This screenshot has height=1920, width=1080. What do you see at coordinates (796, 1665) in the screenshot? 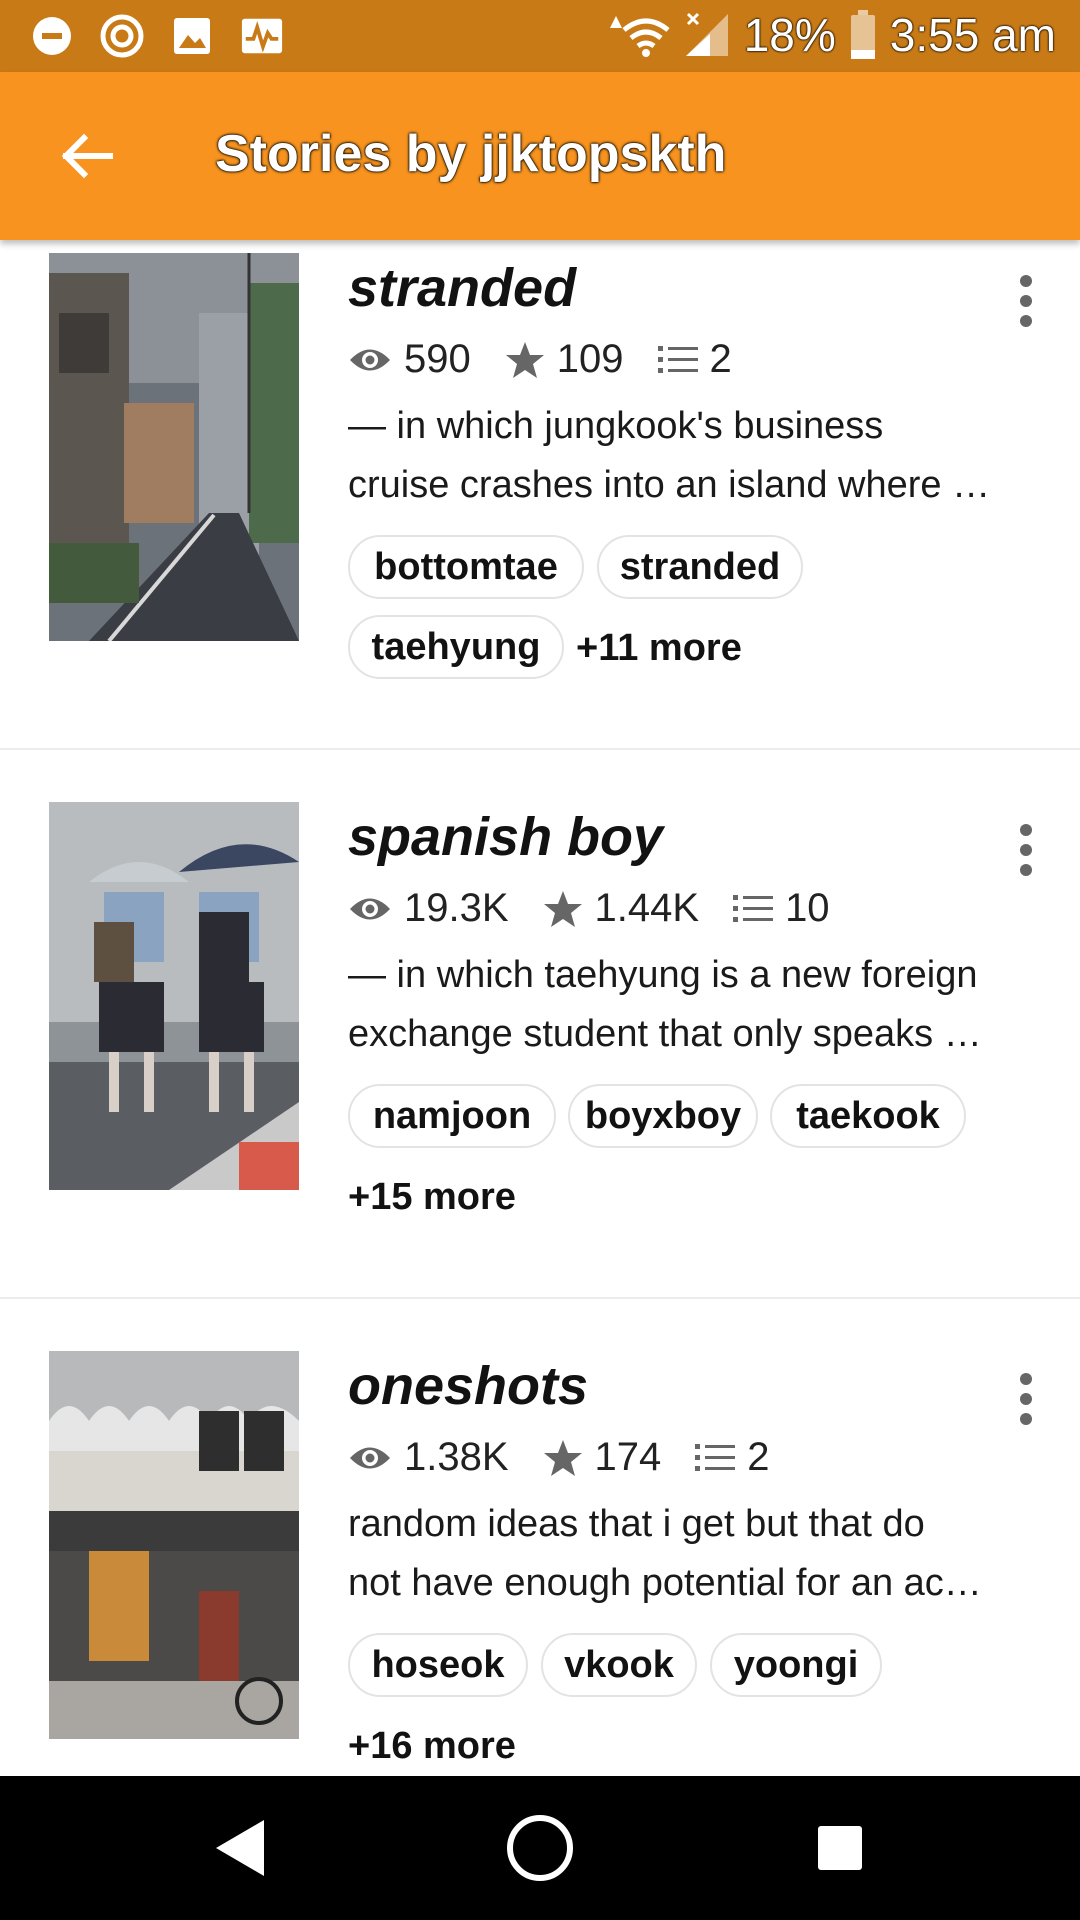
I see `tag-chip: yoongi` at bounding box center [796, 1665].